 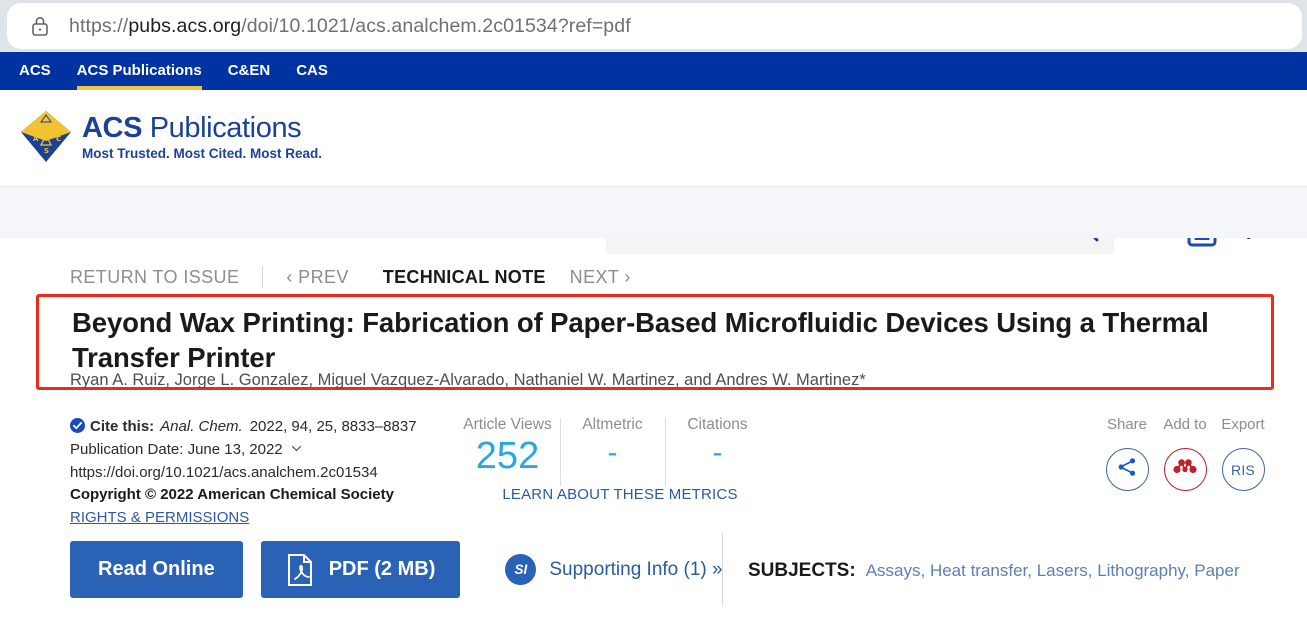 I want to click on metric-article-views: Article Views 252, so click(x=507, y=447).